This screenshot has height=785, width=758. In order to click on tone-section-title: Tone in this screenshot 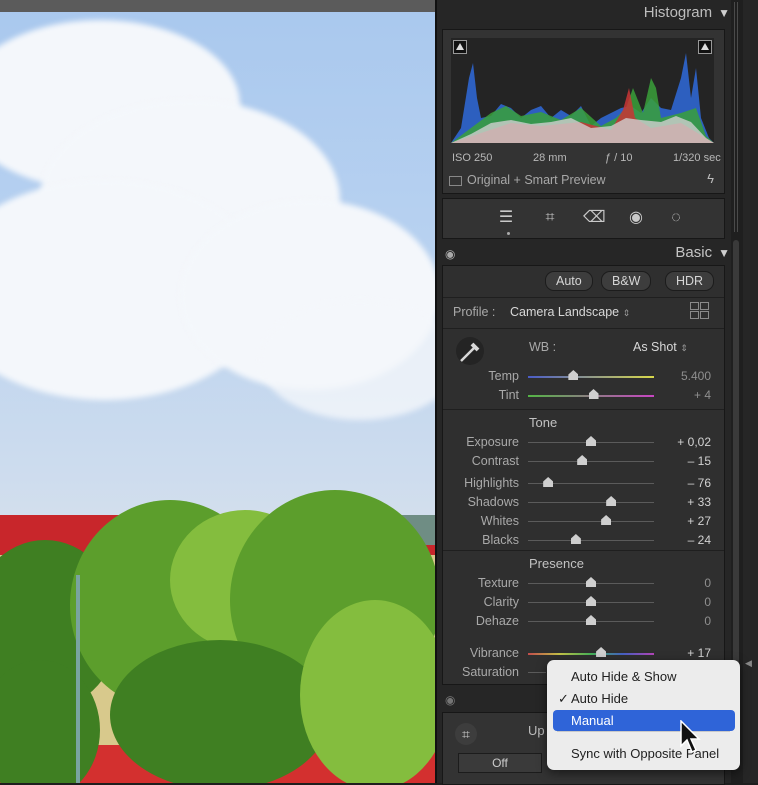, I will do `click(543, 422)`.